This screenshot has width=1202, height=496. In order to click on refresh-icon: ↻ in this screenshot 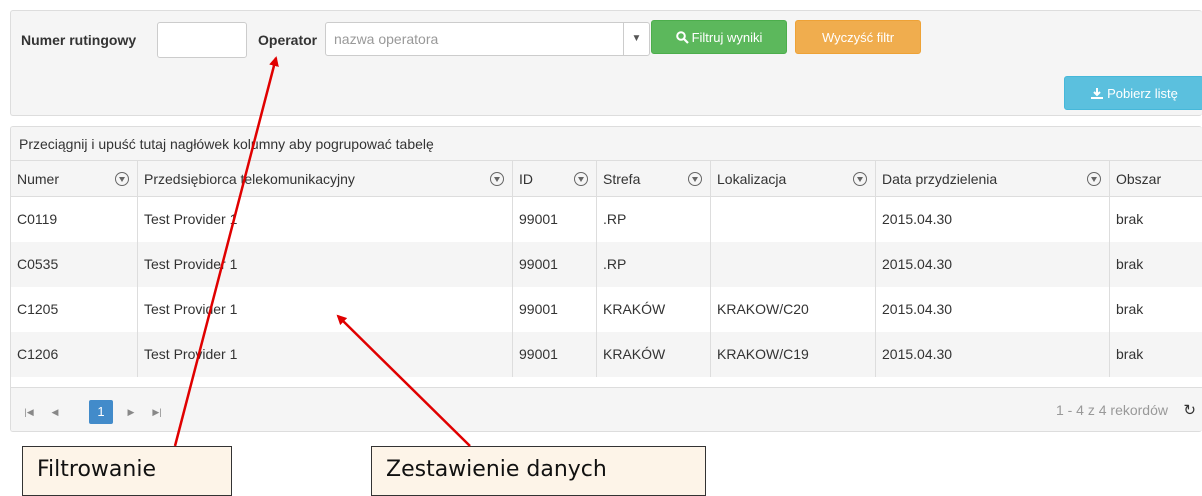, I will do `click(1189, 410)`.